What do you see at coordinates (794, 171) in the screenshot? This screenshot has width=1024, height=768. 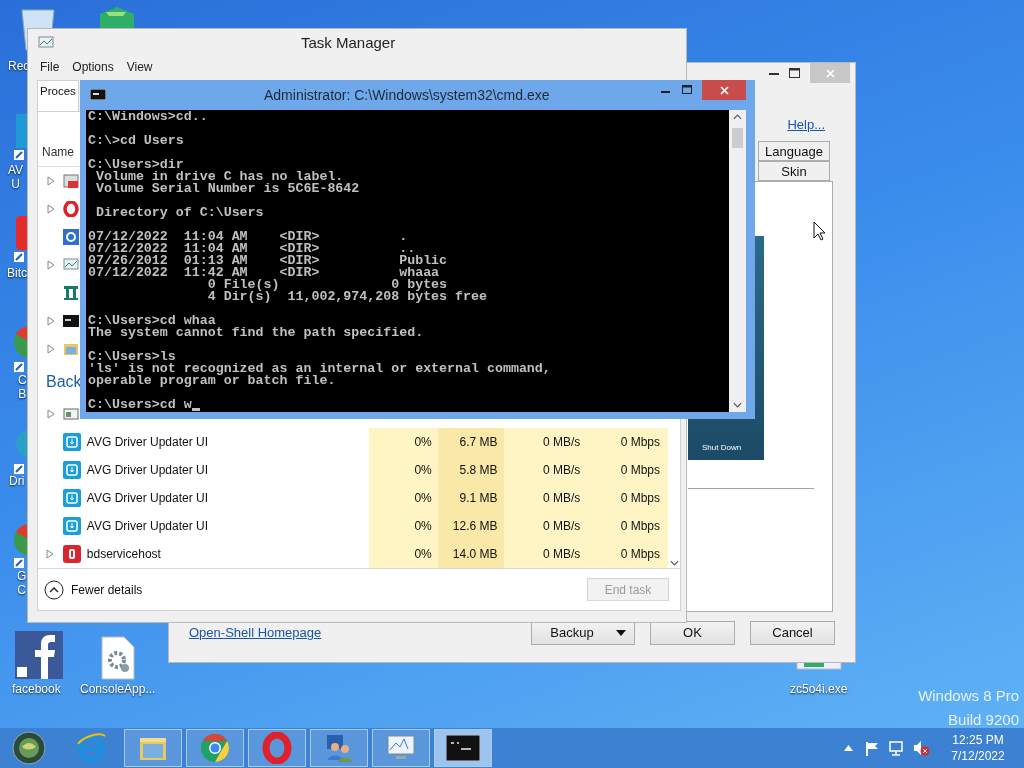 I see `tab: Skin` at bounding box center [794, 171].